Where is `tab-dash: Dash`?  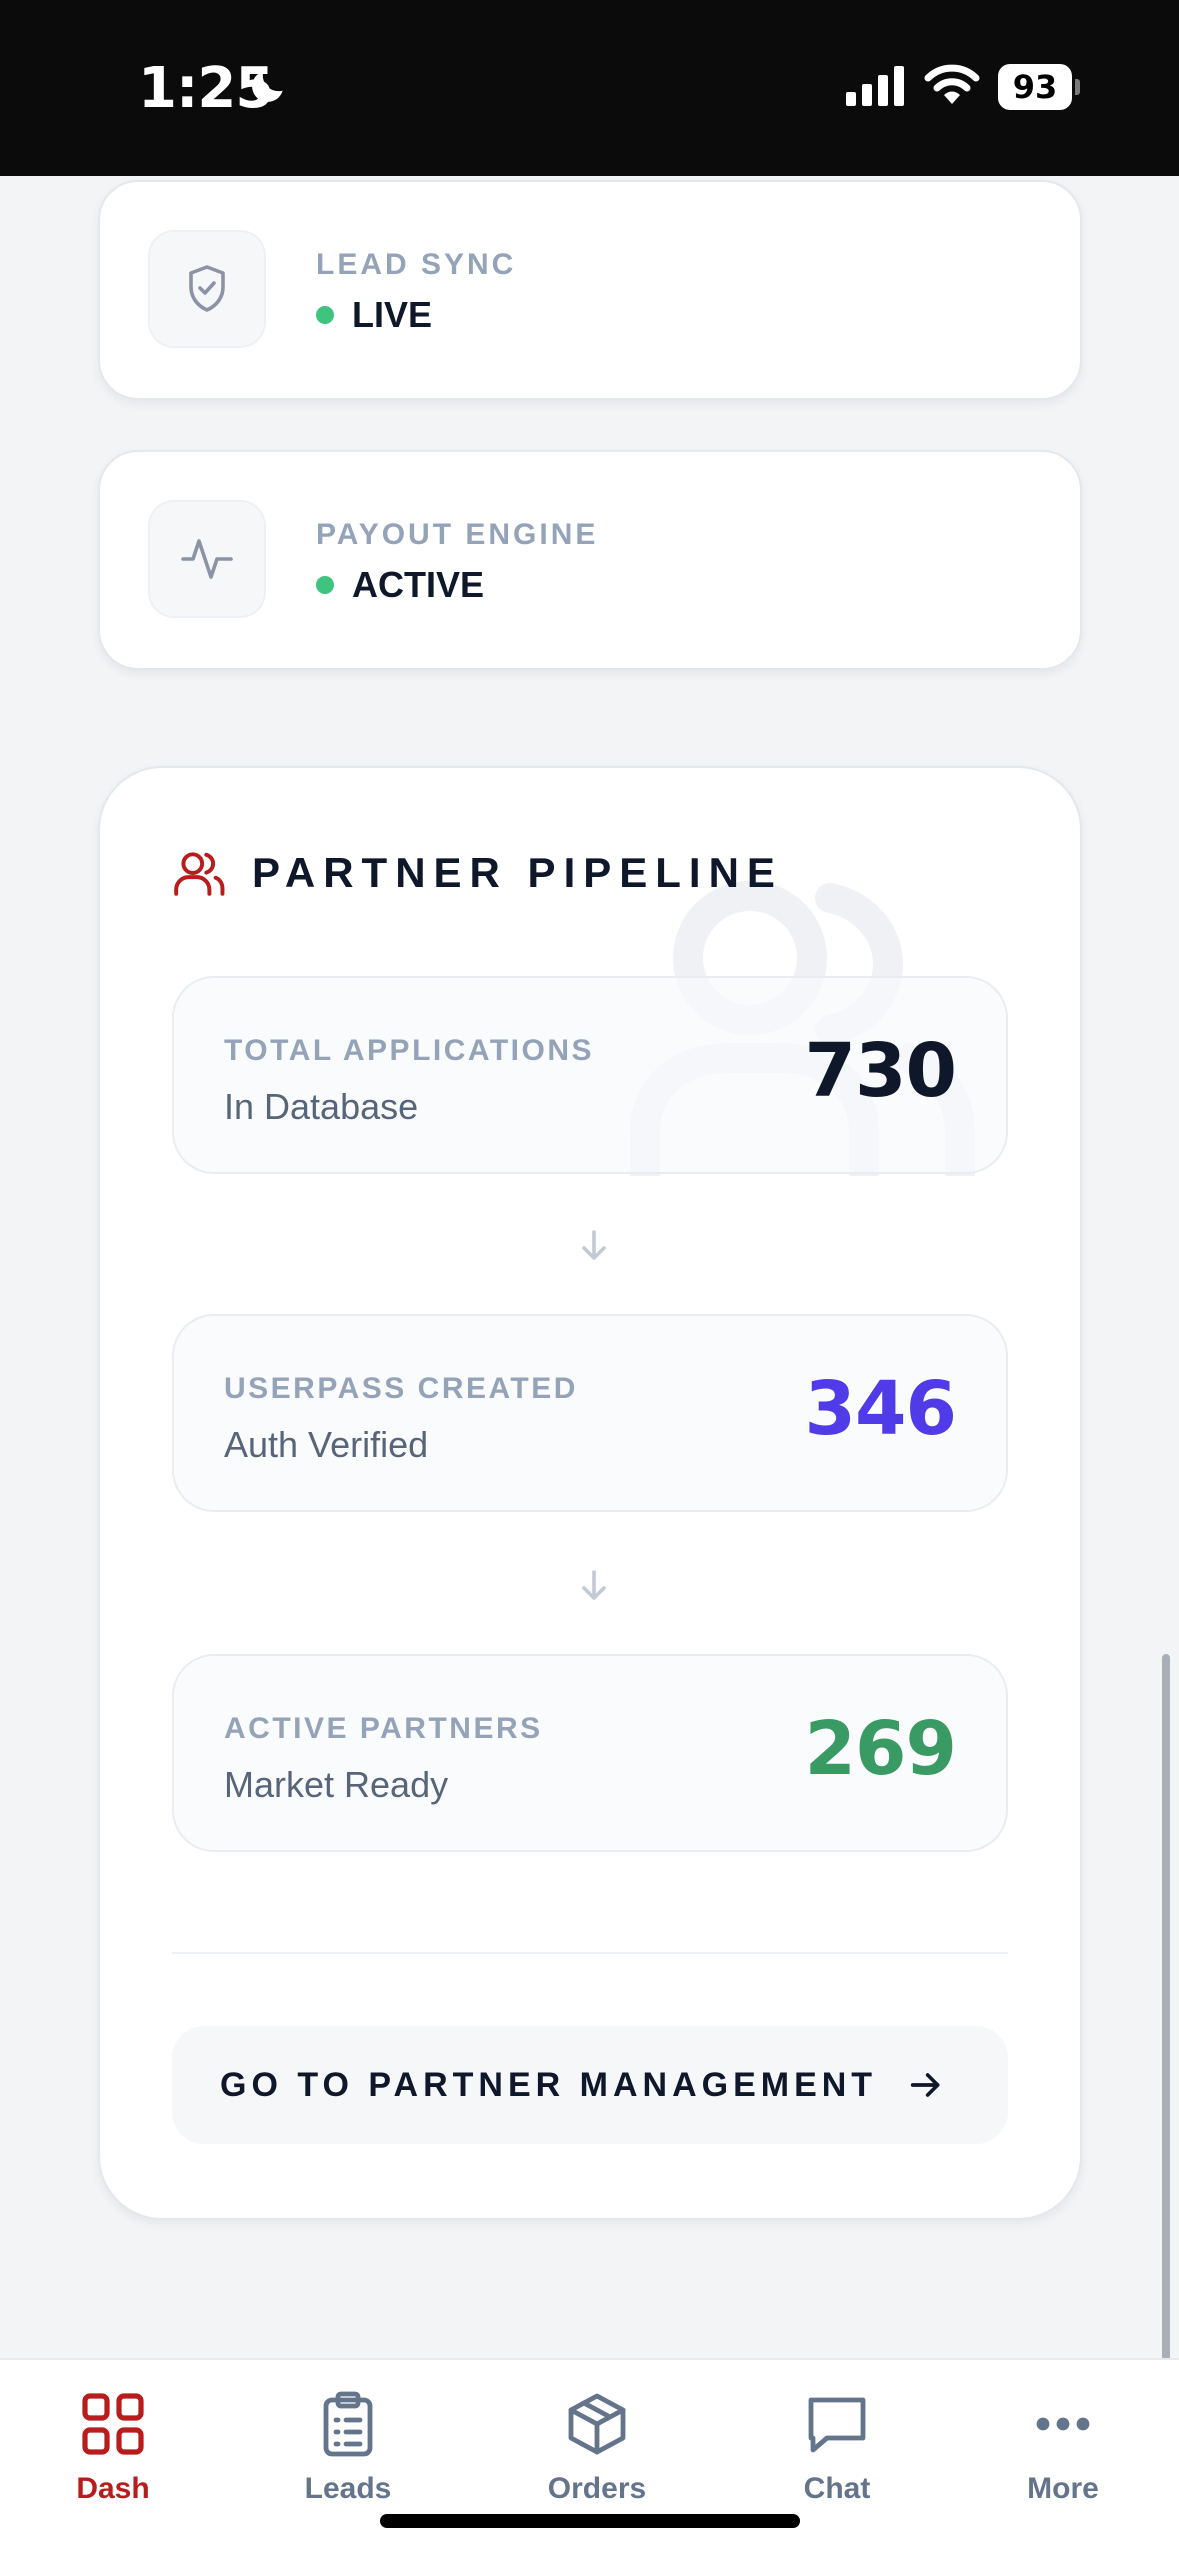
tab-dash: Dash is located at coordinates (113, 2455).